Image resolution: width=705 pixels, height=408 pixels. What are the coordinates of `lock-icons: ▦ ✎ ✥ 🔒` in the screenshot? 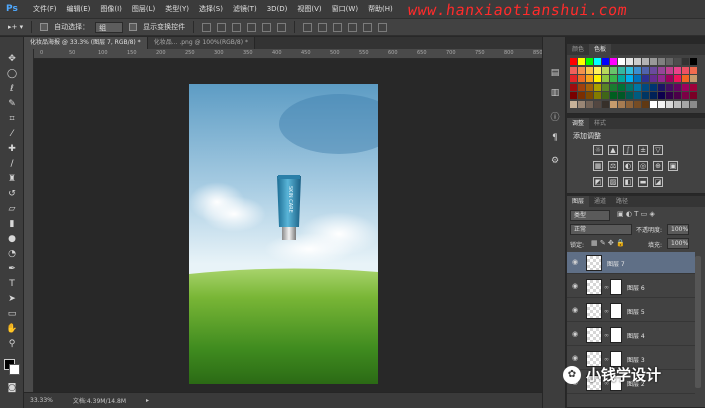 It's located at (608, 243).